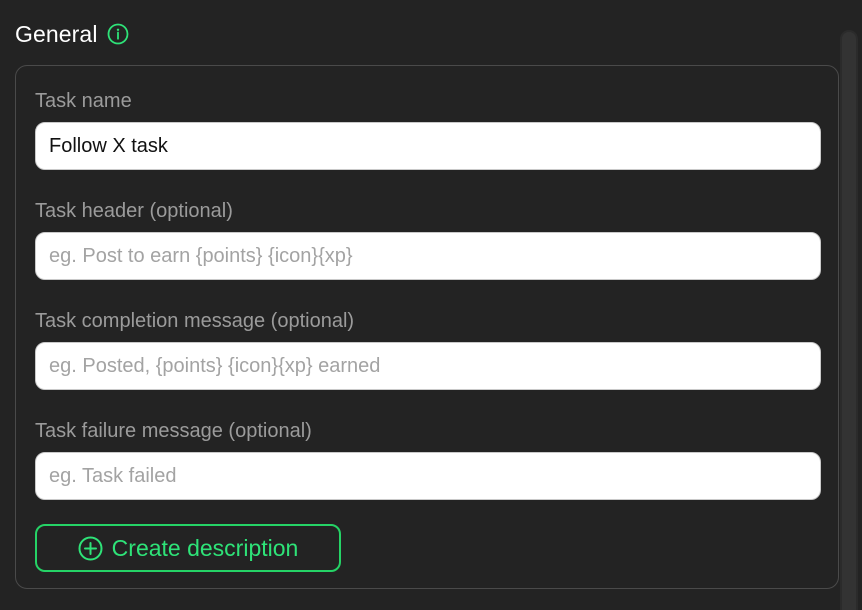 Image resolution: width=862 pixels, height=610 pixels. I want to click on scrollbar-thumb, so click(849, 321).